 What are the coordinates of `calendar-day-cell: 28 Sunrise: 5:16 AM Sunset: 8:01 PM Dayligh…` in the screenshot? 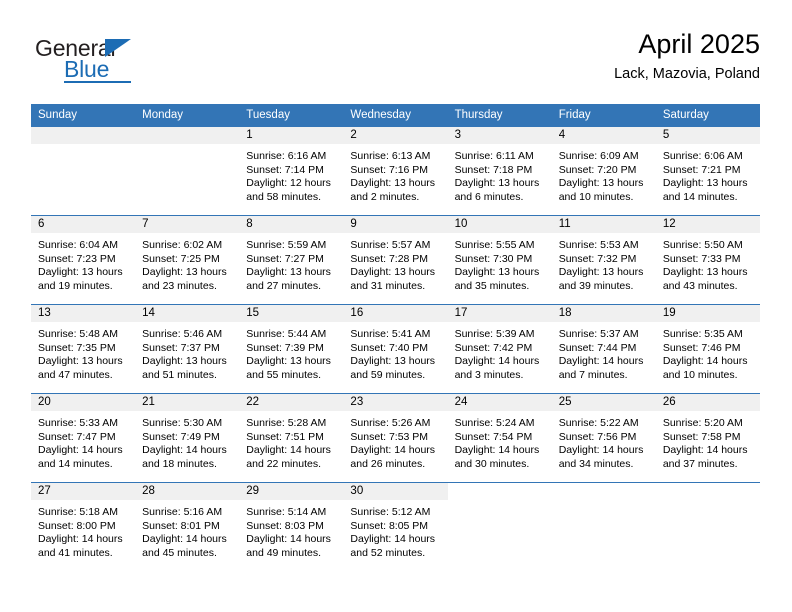 It's located at (187, 526).